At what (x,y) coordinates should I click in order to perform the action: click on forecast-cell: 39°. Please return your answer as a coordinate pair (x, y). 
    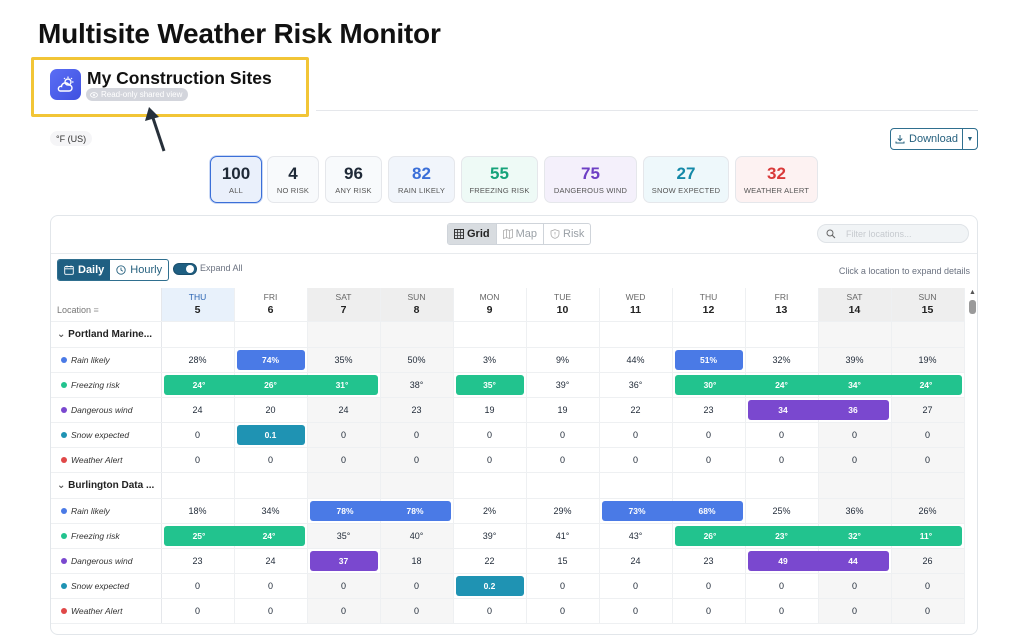
    Looking at the image, I should click on (563, 385).